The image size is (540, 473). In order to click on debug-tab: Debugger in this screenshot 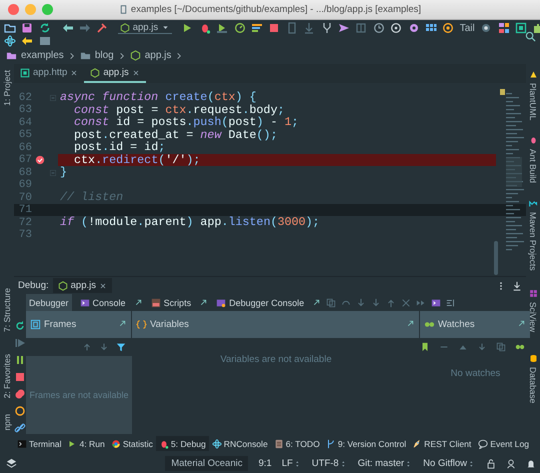, I will do `click(49, 302)`.